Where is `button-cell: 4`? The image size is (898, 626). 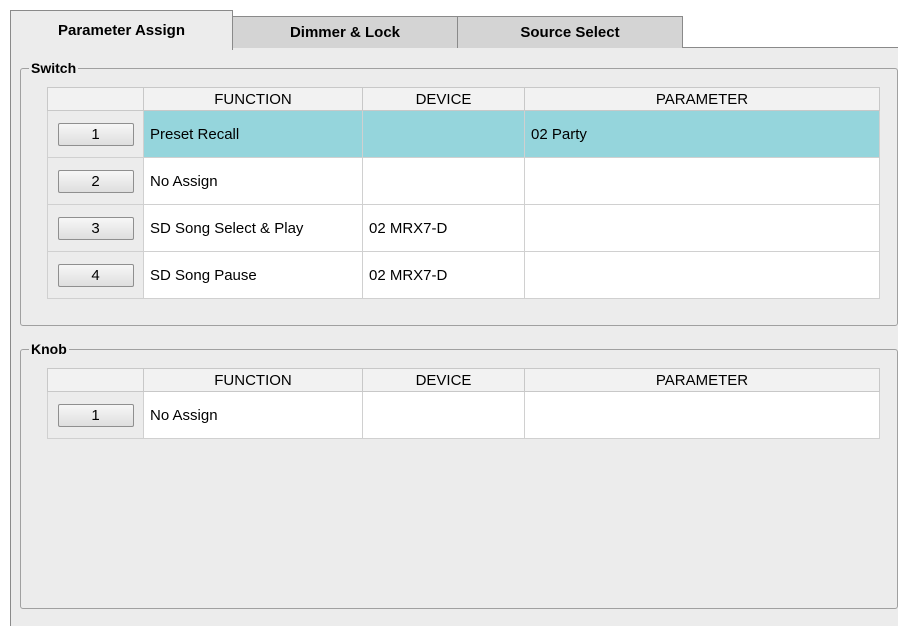 button-cell: 4 is located at coordinates (95, 275).